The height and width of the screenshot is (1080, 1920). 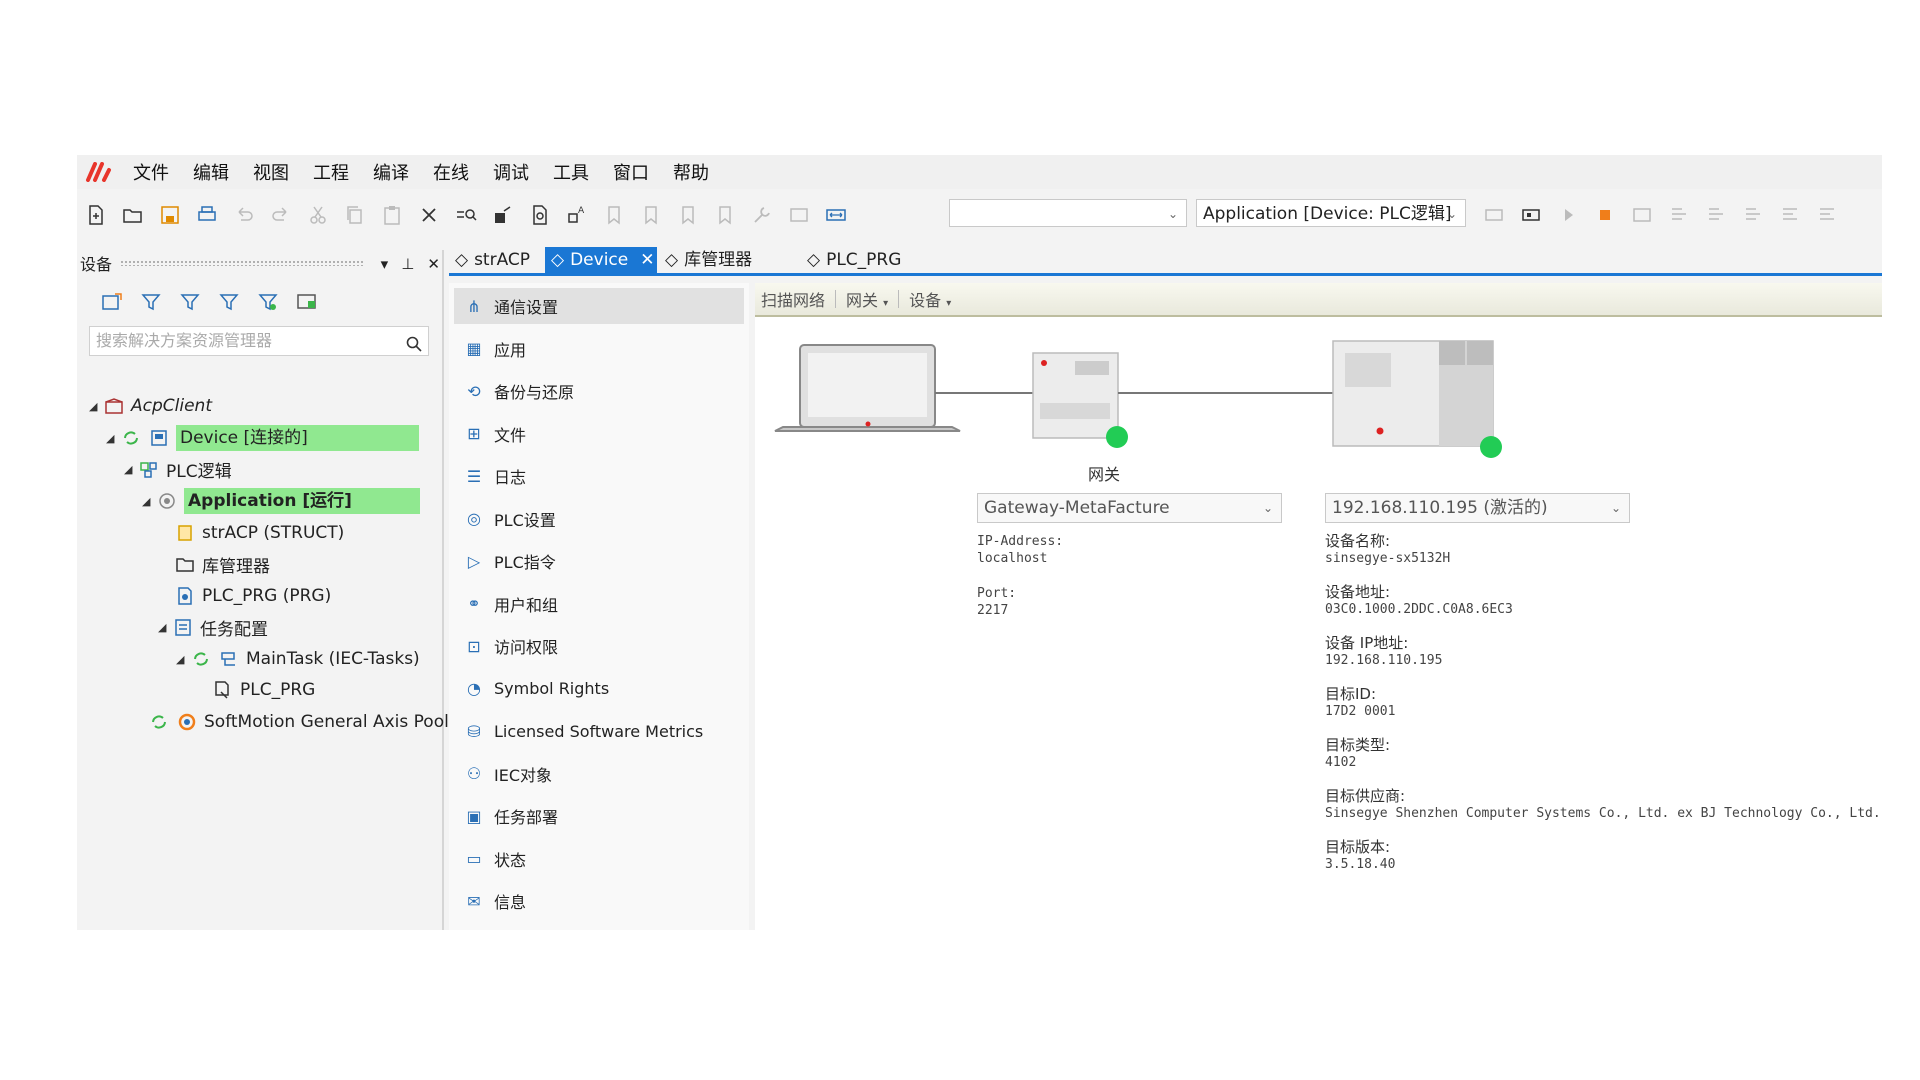 I want to click on tree-item-library-manager: 库管理器, so click(x=222, y=564).